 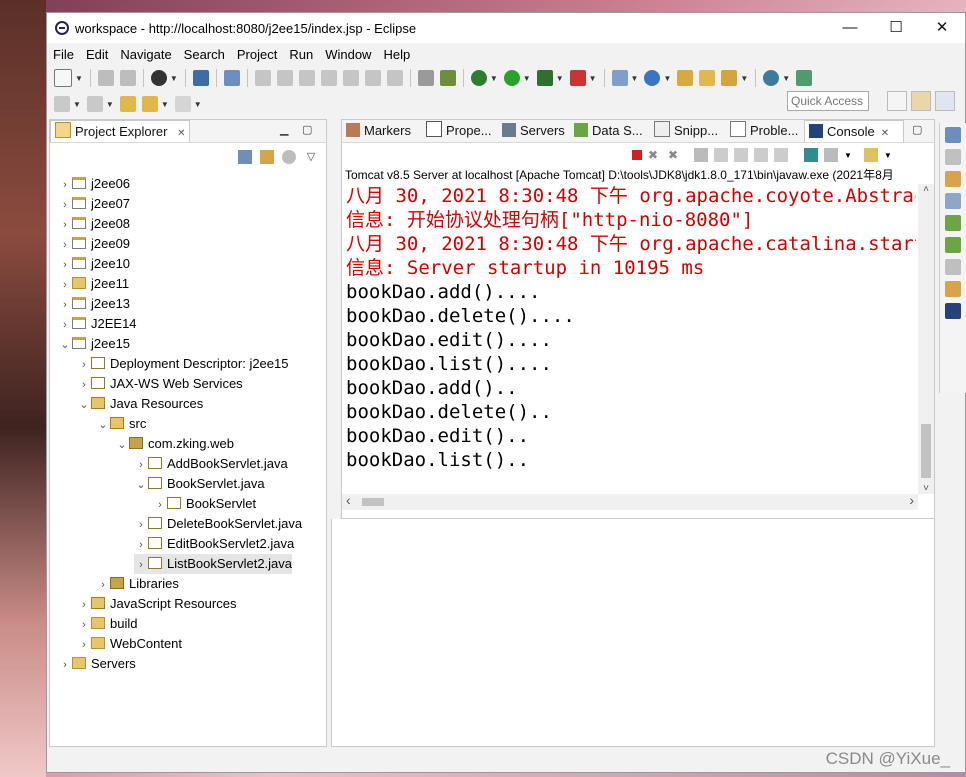 I want to click on menu-project: Project, so click(x=257, y=54).